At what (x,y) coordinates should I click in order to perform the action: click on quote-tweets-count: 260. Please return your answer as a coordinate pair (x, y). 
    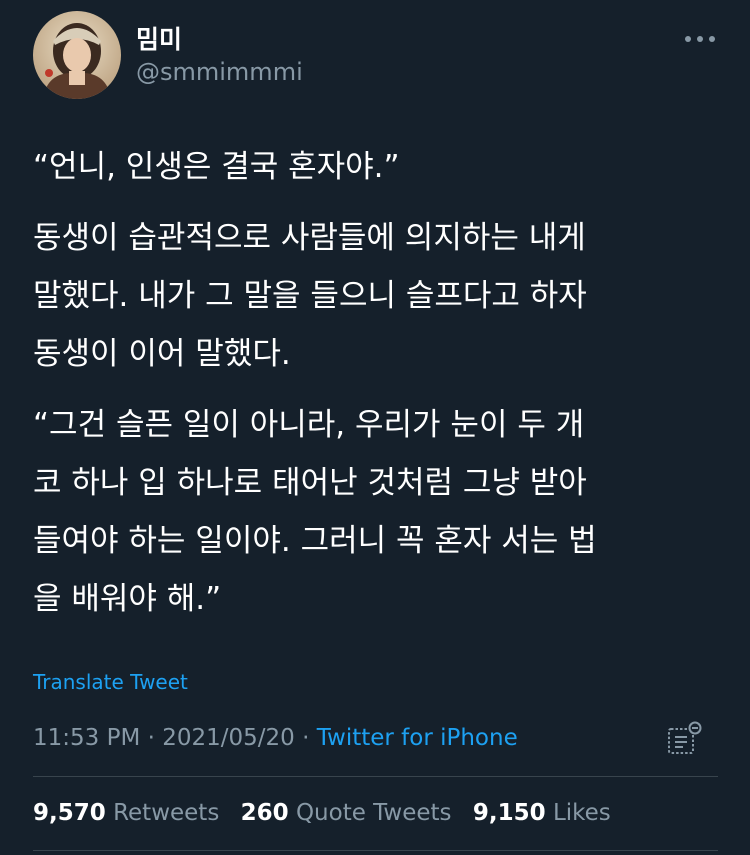
    Looking at the image, I should click on (264, 813).